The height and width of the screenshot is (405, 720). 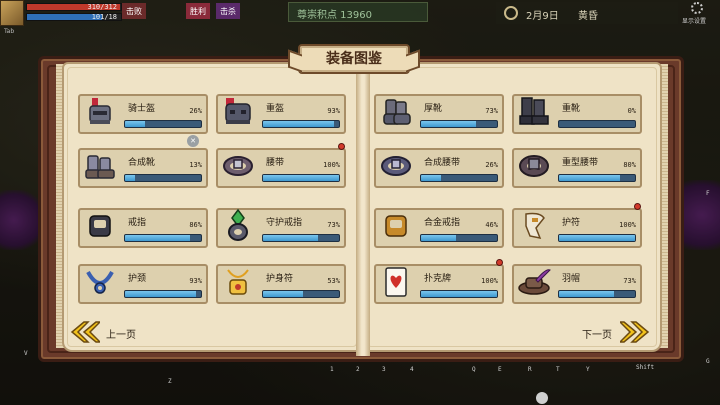 I want to click on key-hint-y: Y, so click(x=588, y=369).